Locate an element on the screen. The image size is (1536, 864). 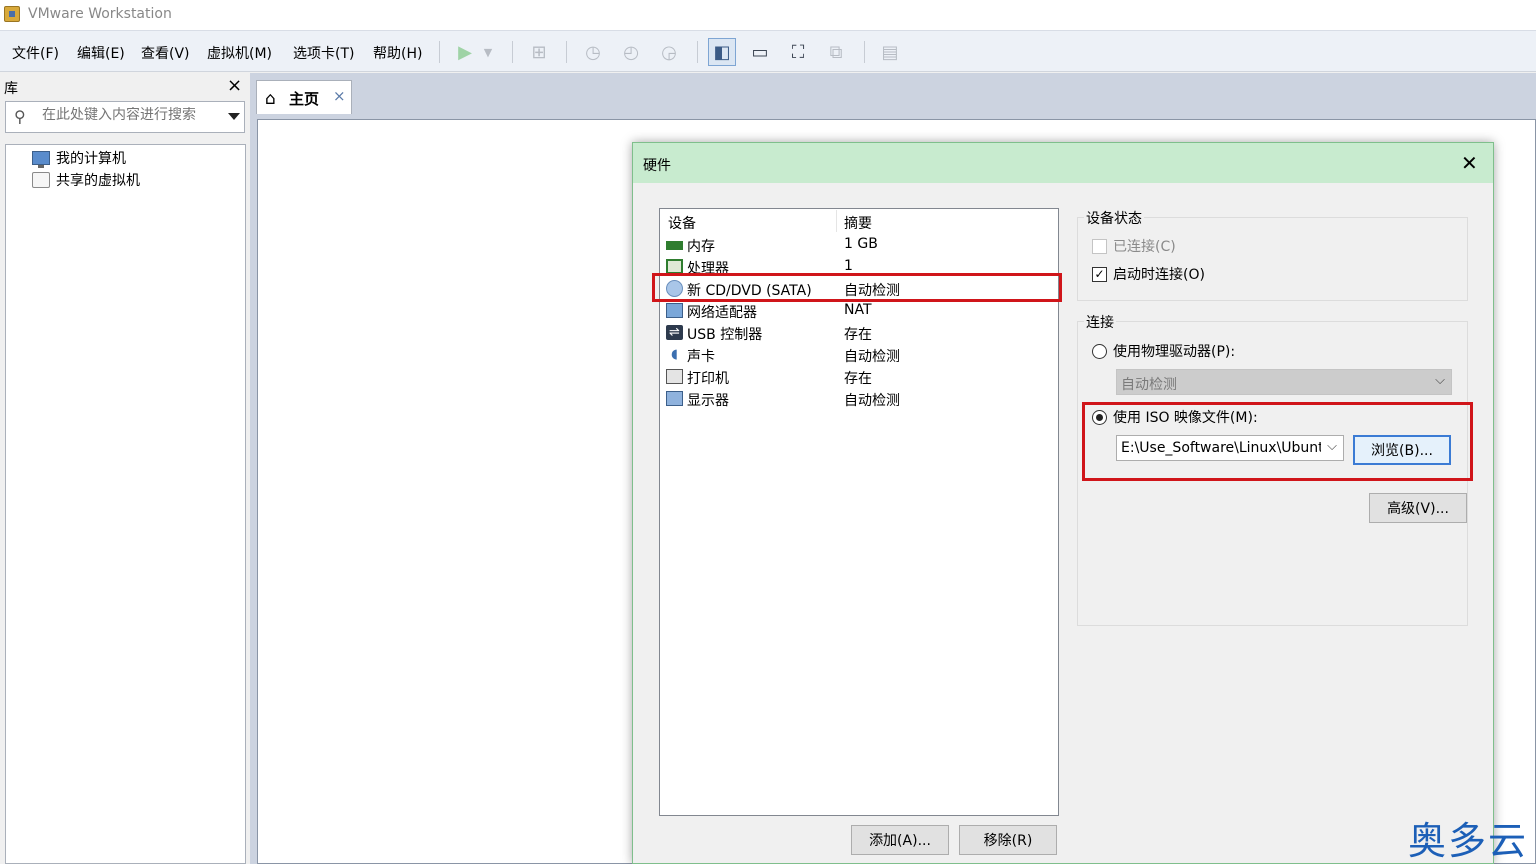
thumbnail-bar-icon: ▭ is located at coordinates (760, 52).